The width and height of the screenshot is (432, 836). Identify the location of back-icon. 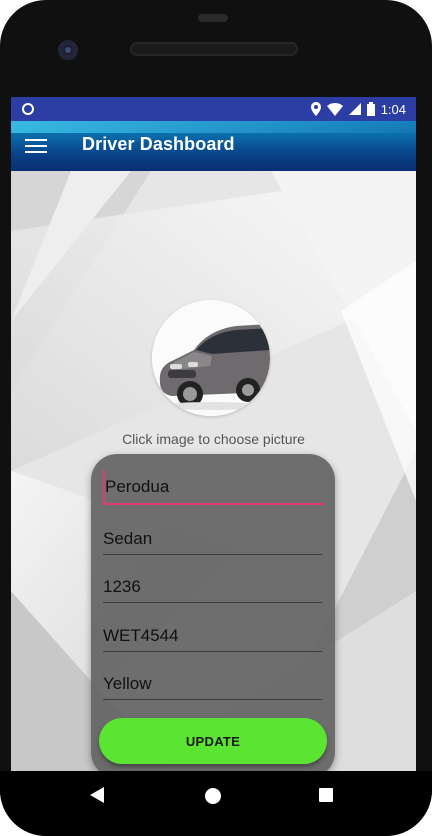
(97, 795).